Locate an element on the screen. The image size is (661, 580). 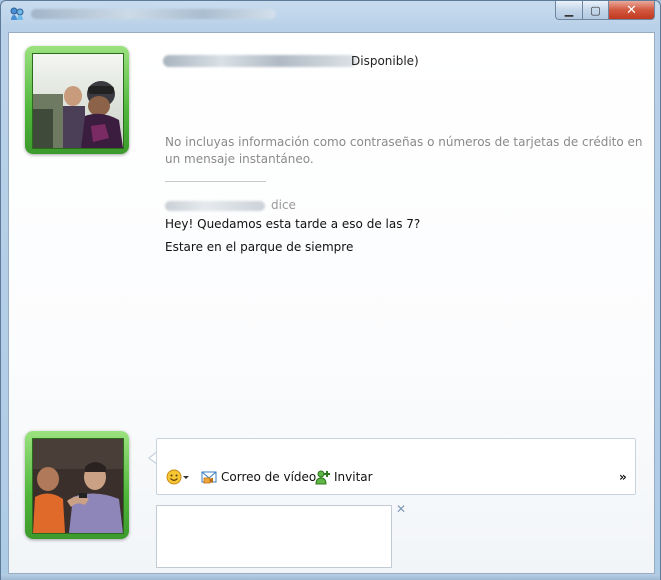
smiley-icon is located at coordinates (174, 477).